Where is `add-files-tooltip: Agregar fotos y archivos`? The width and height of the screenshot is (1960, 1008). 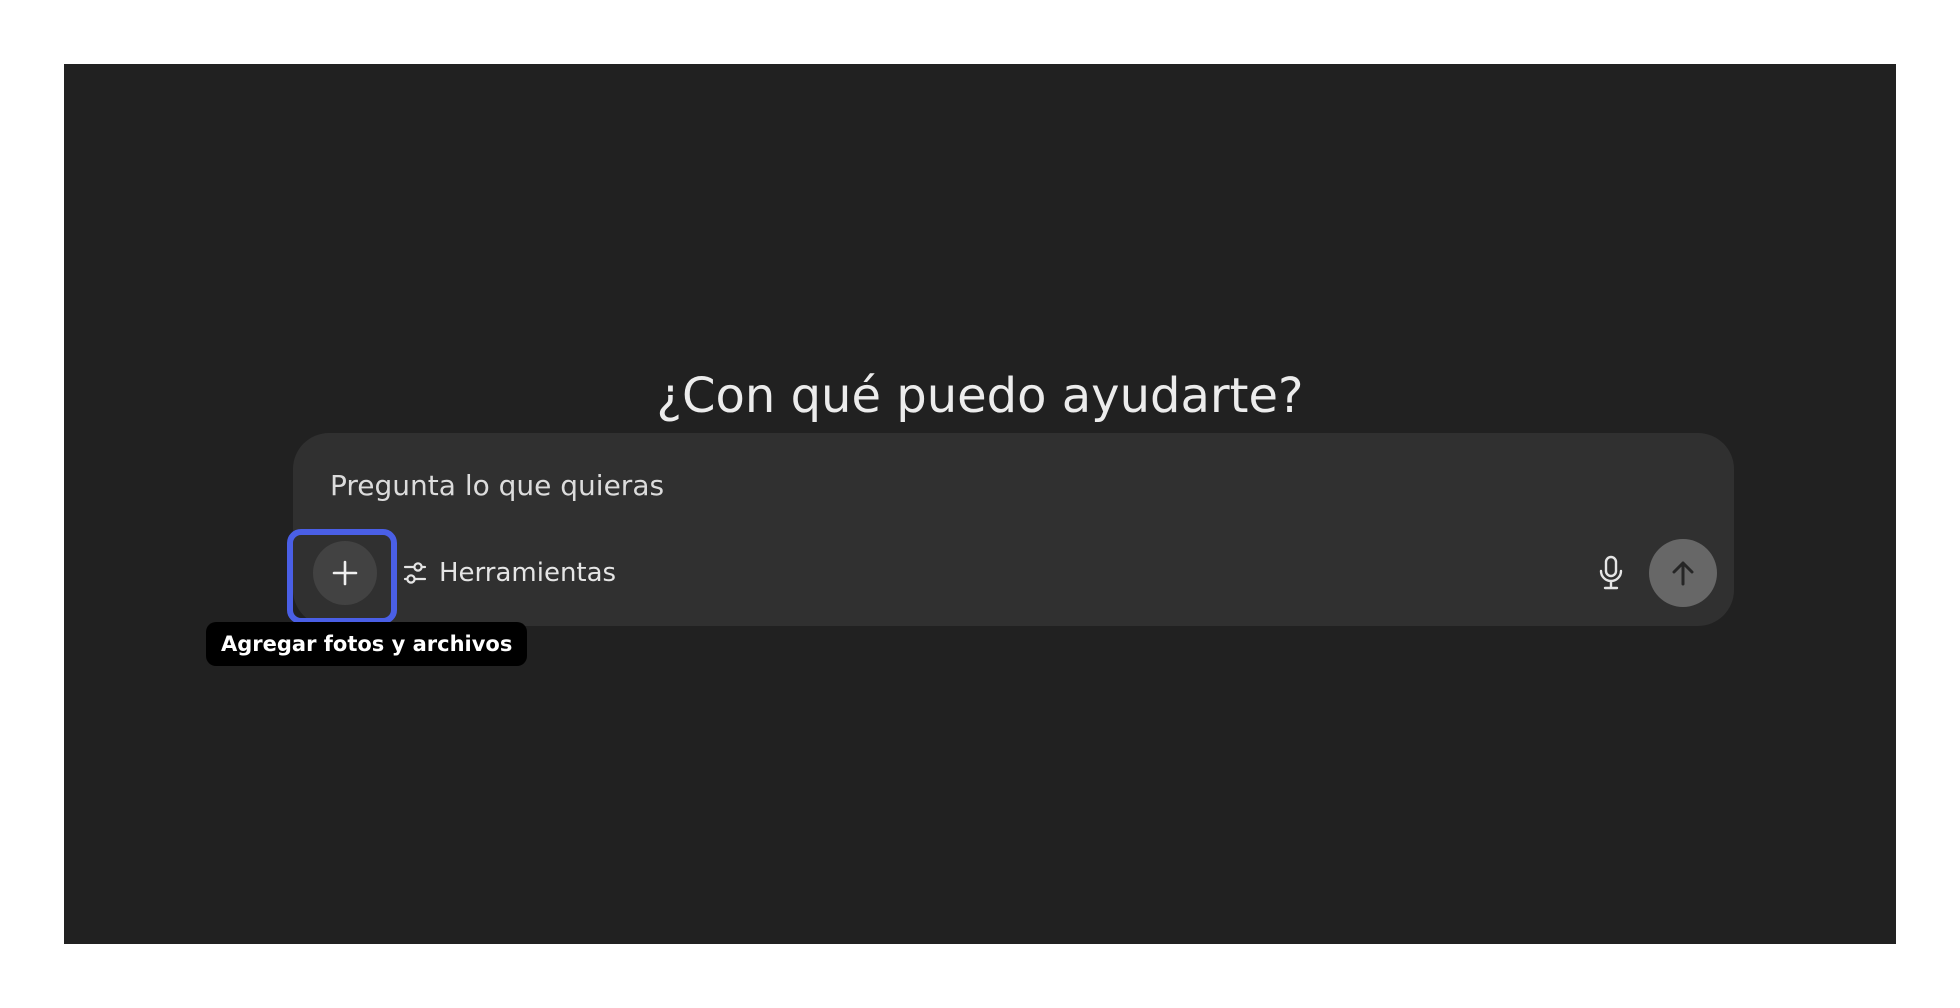 add-files-tooltip: Agregar fotos y archivos is located at coordinates (367, 644).